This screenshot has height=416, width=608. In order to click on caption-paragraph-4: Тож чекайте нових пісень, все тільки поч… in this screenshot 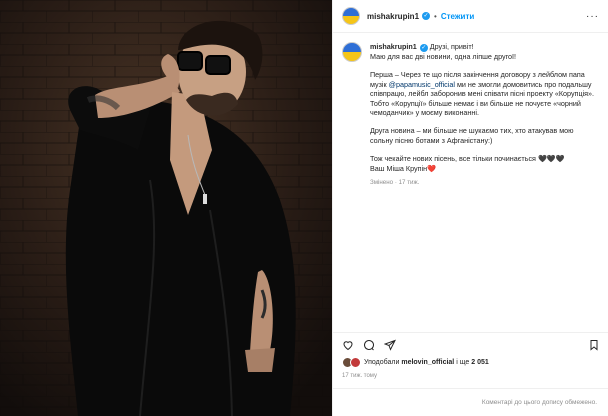, I will do `click(467, 163)`.